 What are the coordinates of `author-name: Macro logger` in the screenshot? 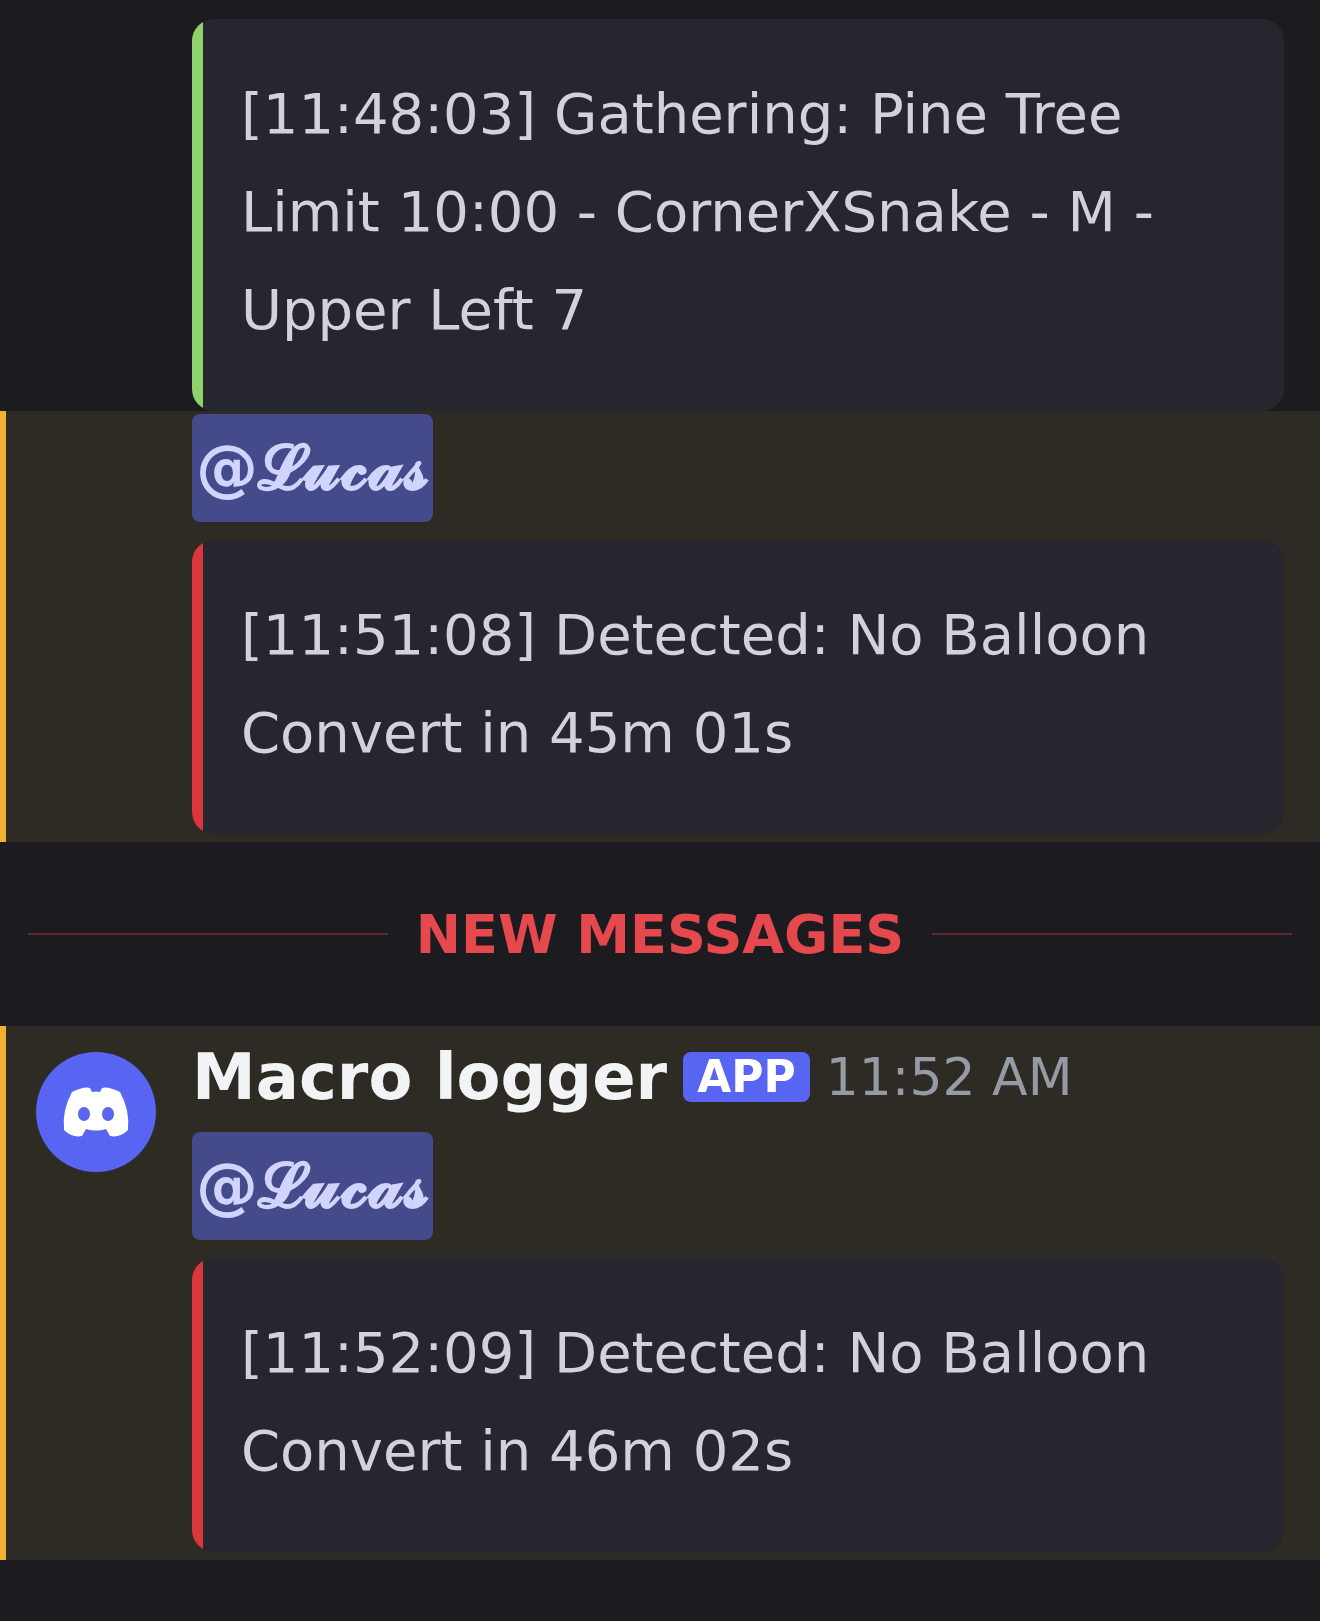 It's located at (430, 1077).